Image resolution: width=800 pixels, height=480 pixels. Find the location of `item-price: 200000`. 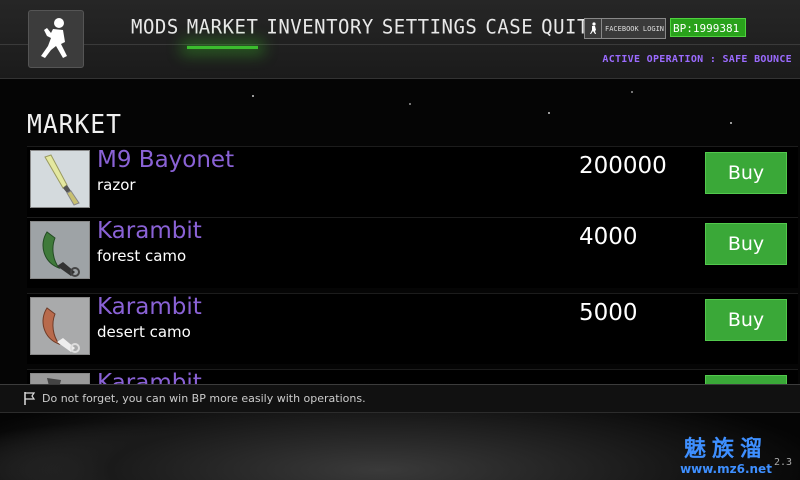

item-price: 200000 is located at coordinates (623, 166).